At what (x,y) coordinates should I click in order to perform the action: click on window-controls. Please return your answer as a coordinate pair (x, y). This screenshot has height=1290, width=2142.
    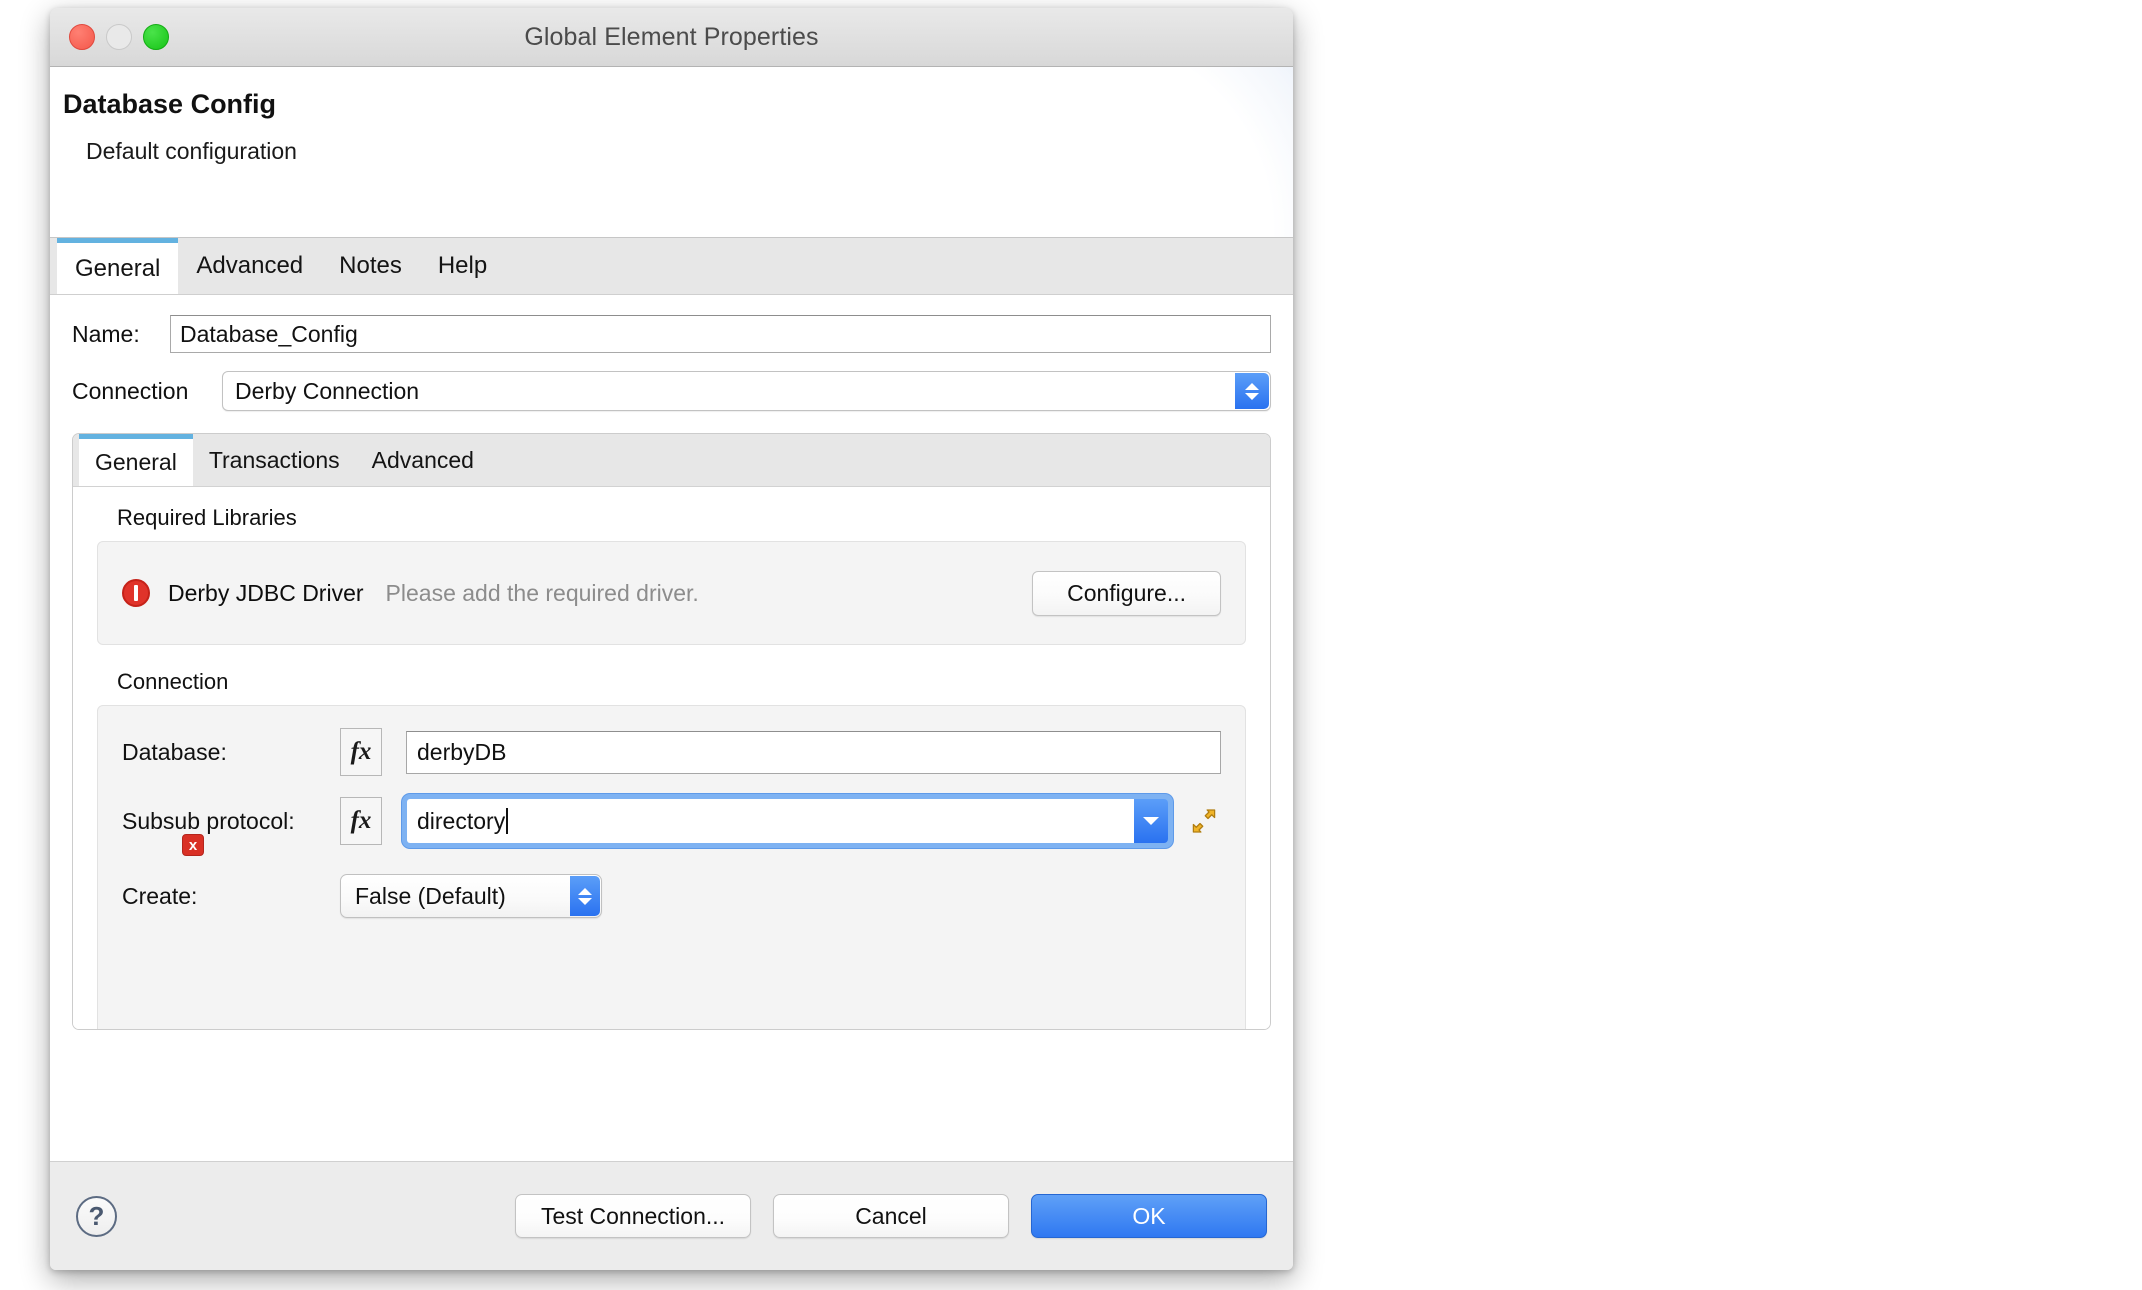
    Looking at the image, I should click on (119, 37).